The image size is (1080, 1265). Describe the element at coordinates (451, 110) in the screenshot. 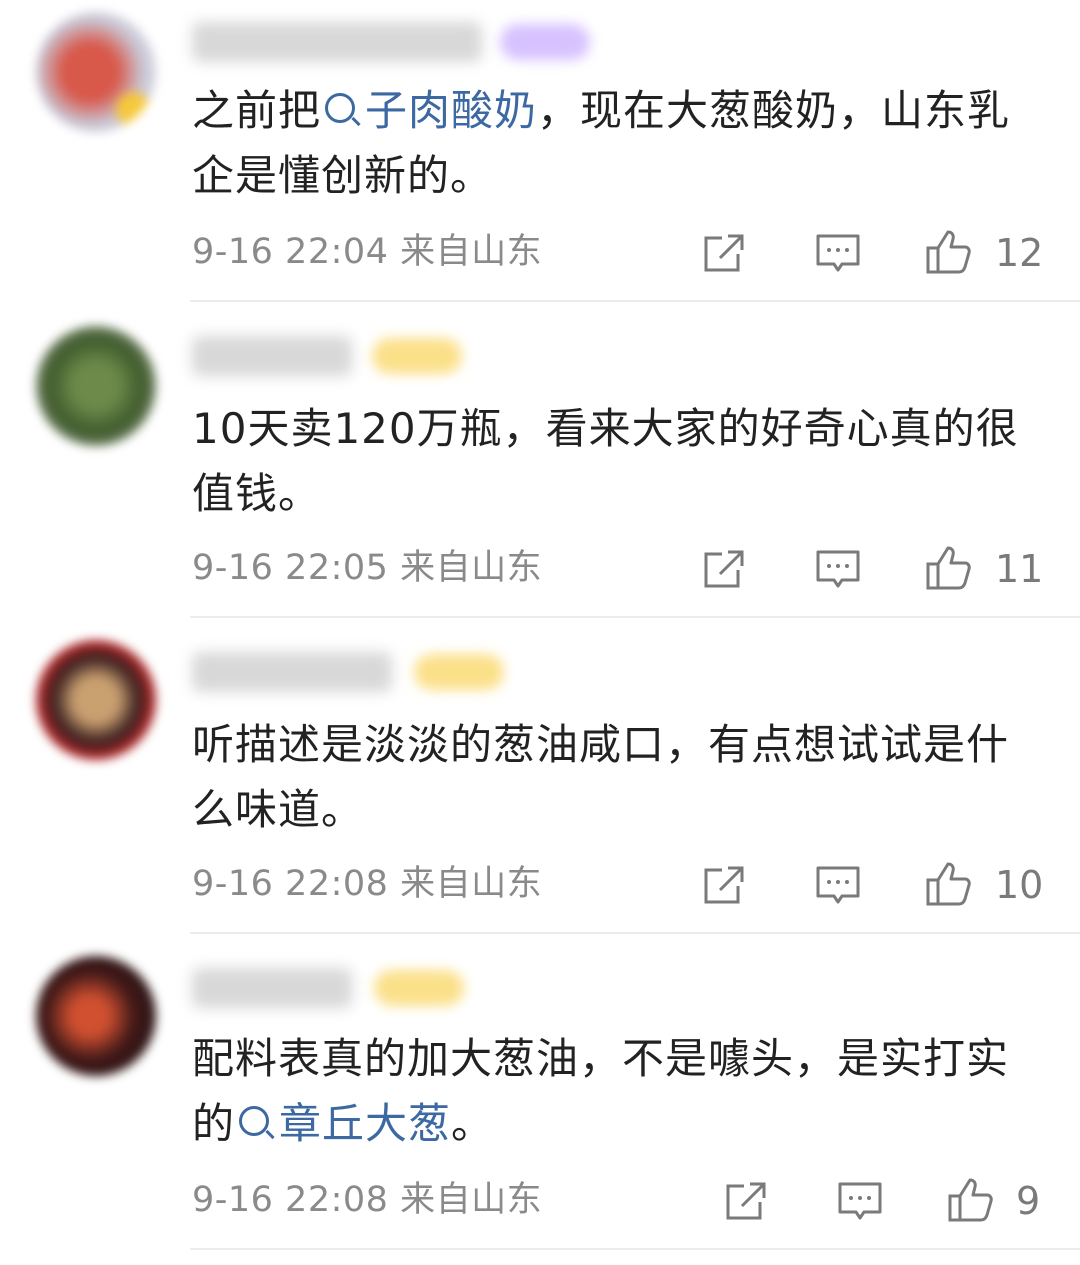

I see `topic-label: 子肉酸奶` at that location.